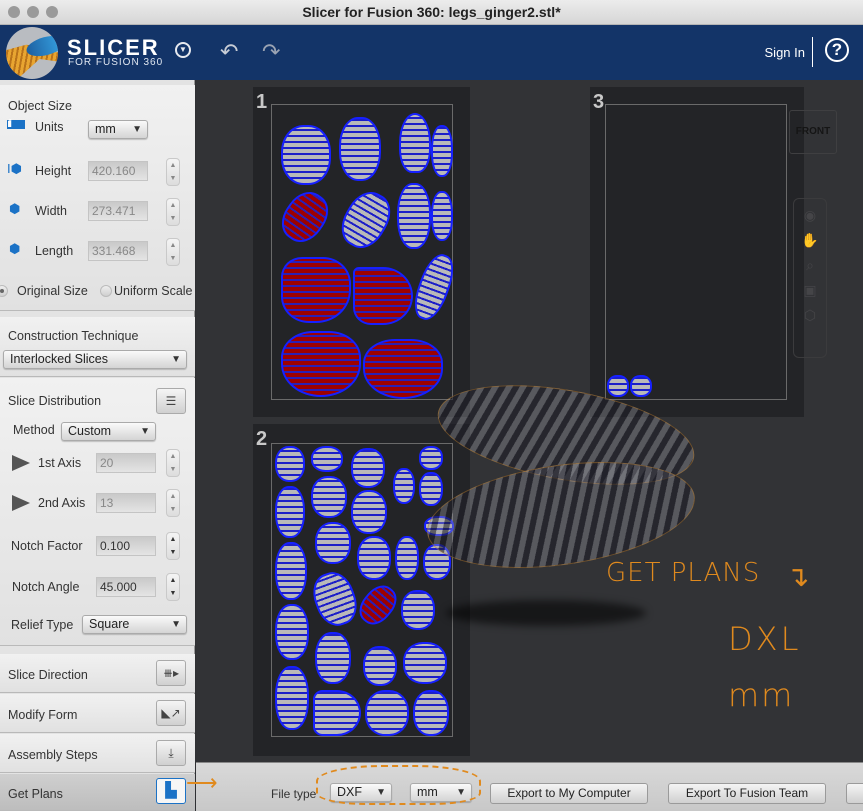 Image resolution: width=863 pixels, height=811 pixels. Describe the element at coordinates (173, 587) in the screenshot. I see `notch-angle-stepper: ▲ ▼` at that location.